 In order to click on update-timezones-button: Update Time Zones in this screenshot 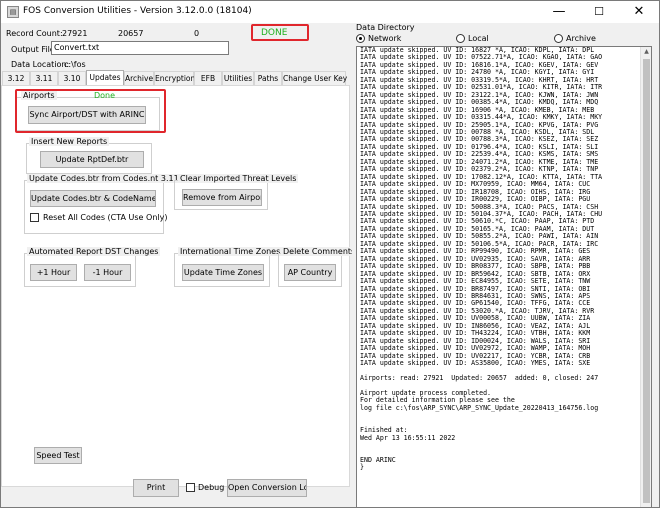, I will do `click(223, 272)`.